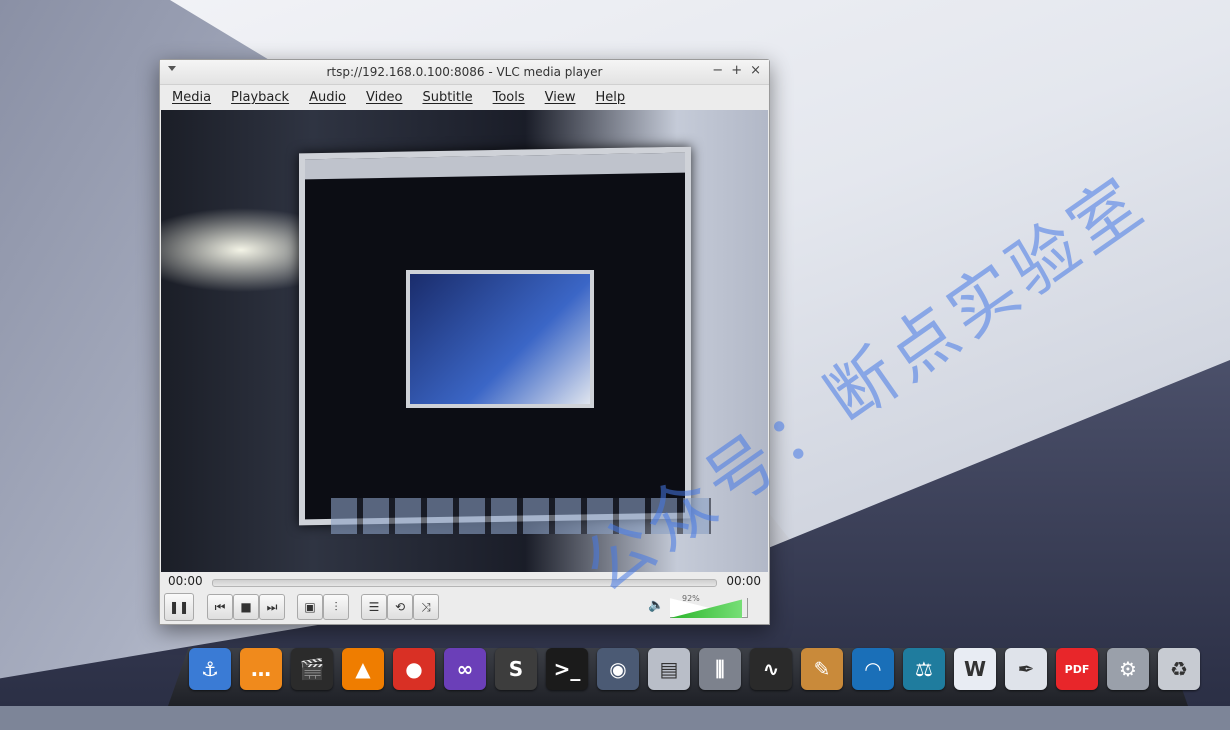 The image size is (1230, 730). Describe the element at coordinates (327, 97) in the screenshot. I see `menu-audio: Audio` at that location.